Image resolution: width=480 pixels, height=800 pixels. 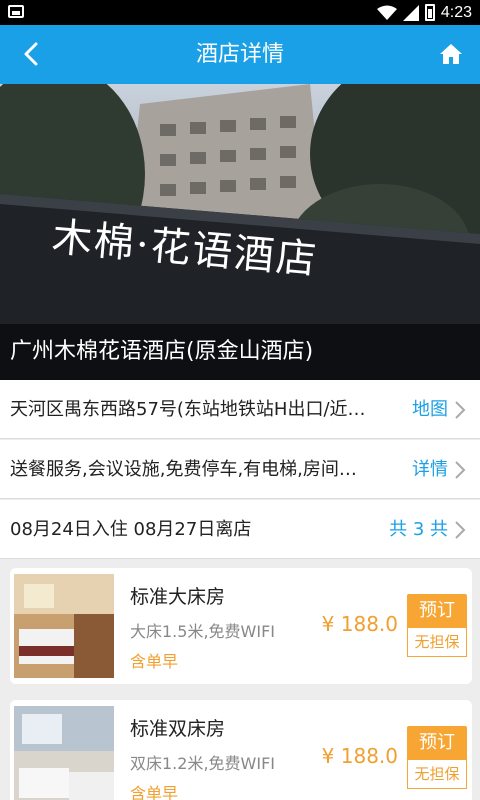 What do you see at coordinates (178, 597) in the screenshot?
I see `room-name: 标准大床房` at bounding box center [178, 597].